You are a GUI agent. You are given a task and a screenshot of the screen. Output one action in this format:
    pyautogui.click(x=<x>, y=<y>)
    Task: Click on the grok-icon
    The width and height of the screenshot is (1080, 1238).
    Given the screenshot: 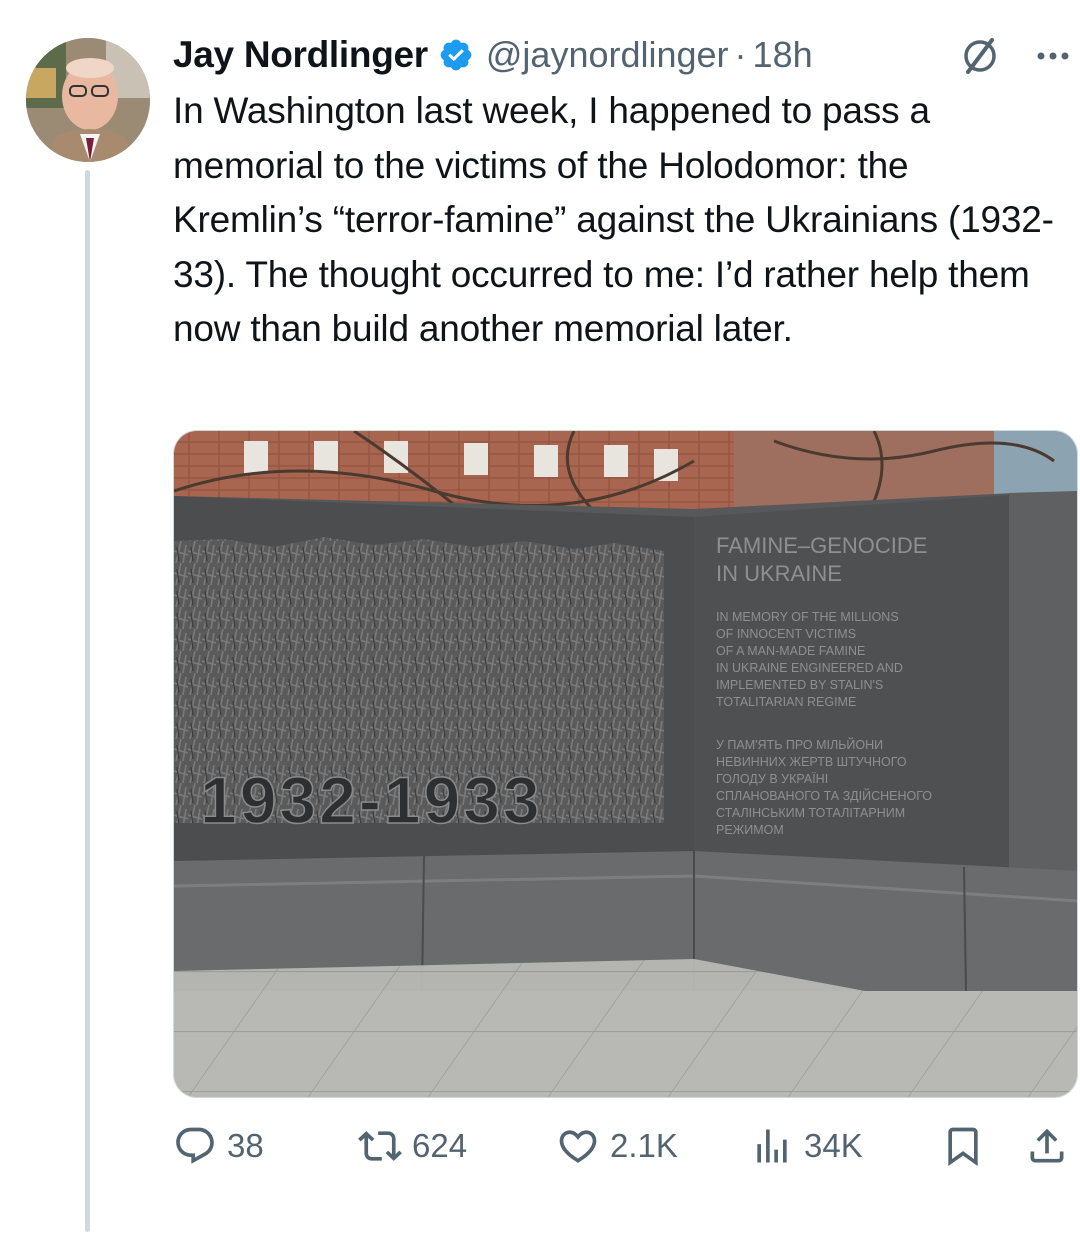 What is the action you would take?
    pyautogui.click(x=980, y=56)
    